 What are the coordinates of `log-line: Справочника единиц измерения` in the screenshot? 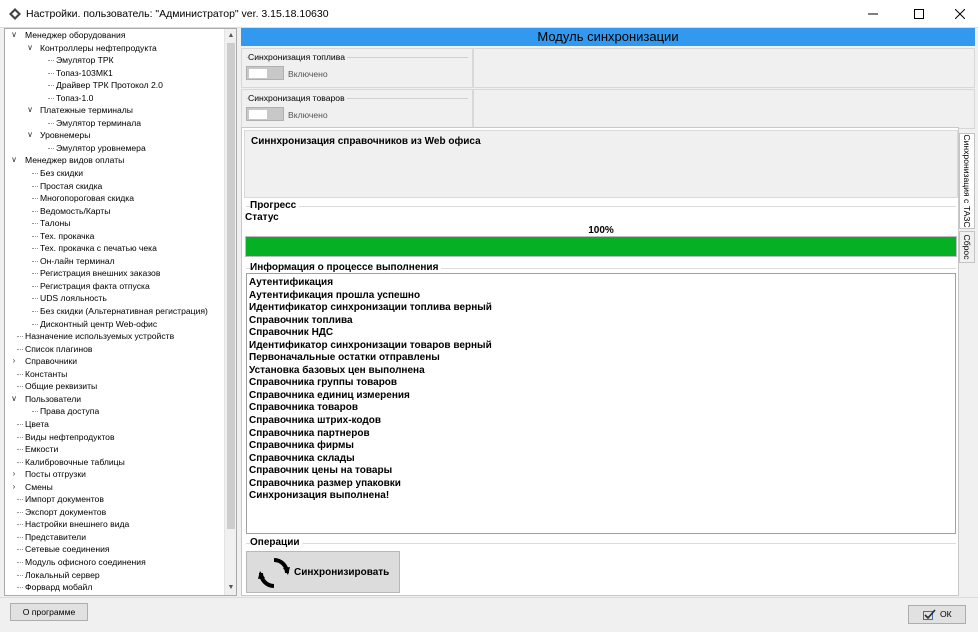 It's located at (329, 395).